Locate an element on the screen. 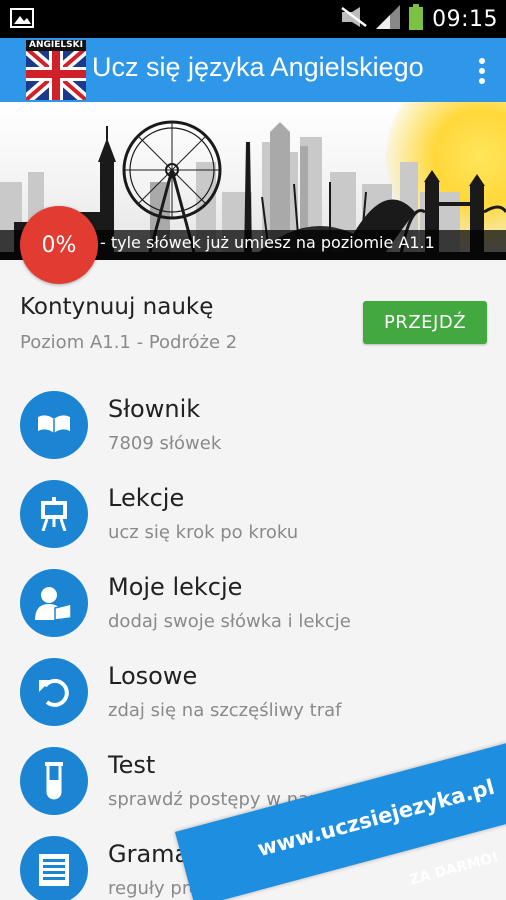  status-bar: 09:15 is located at coordinates (253, 19).